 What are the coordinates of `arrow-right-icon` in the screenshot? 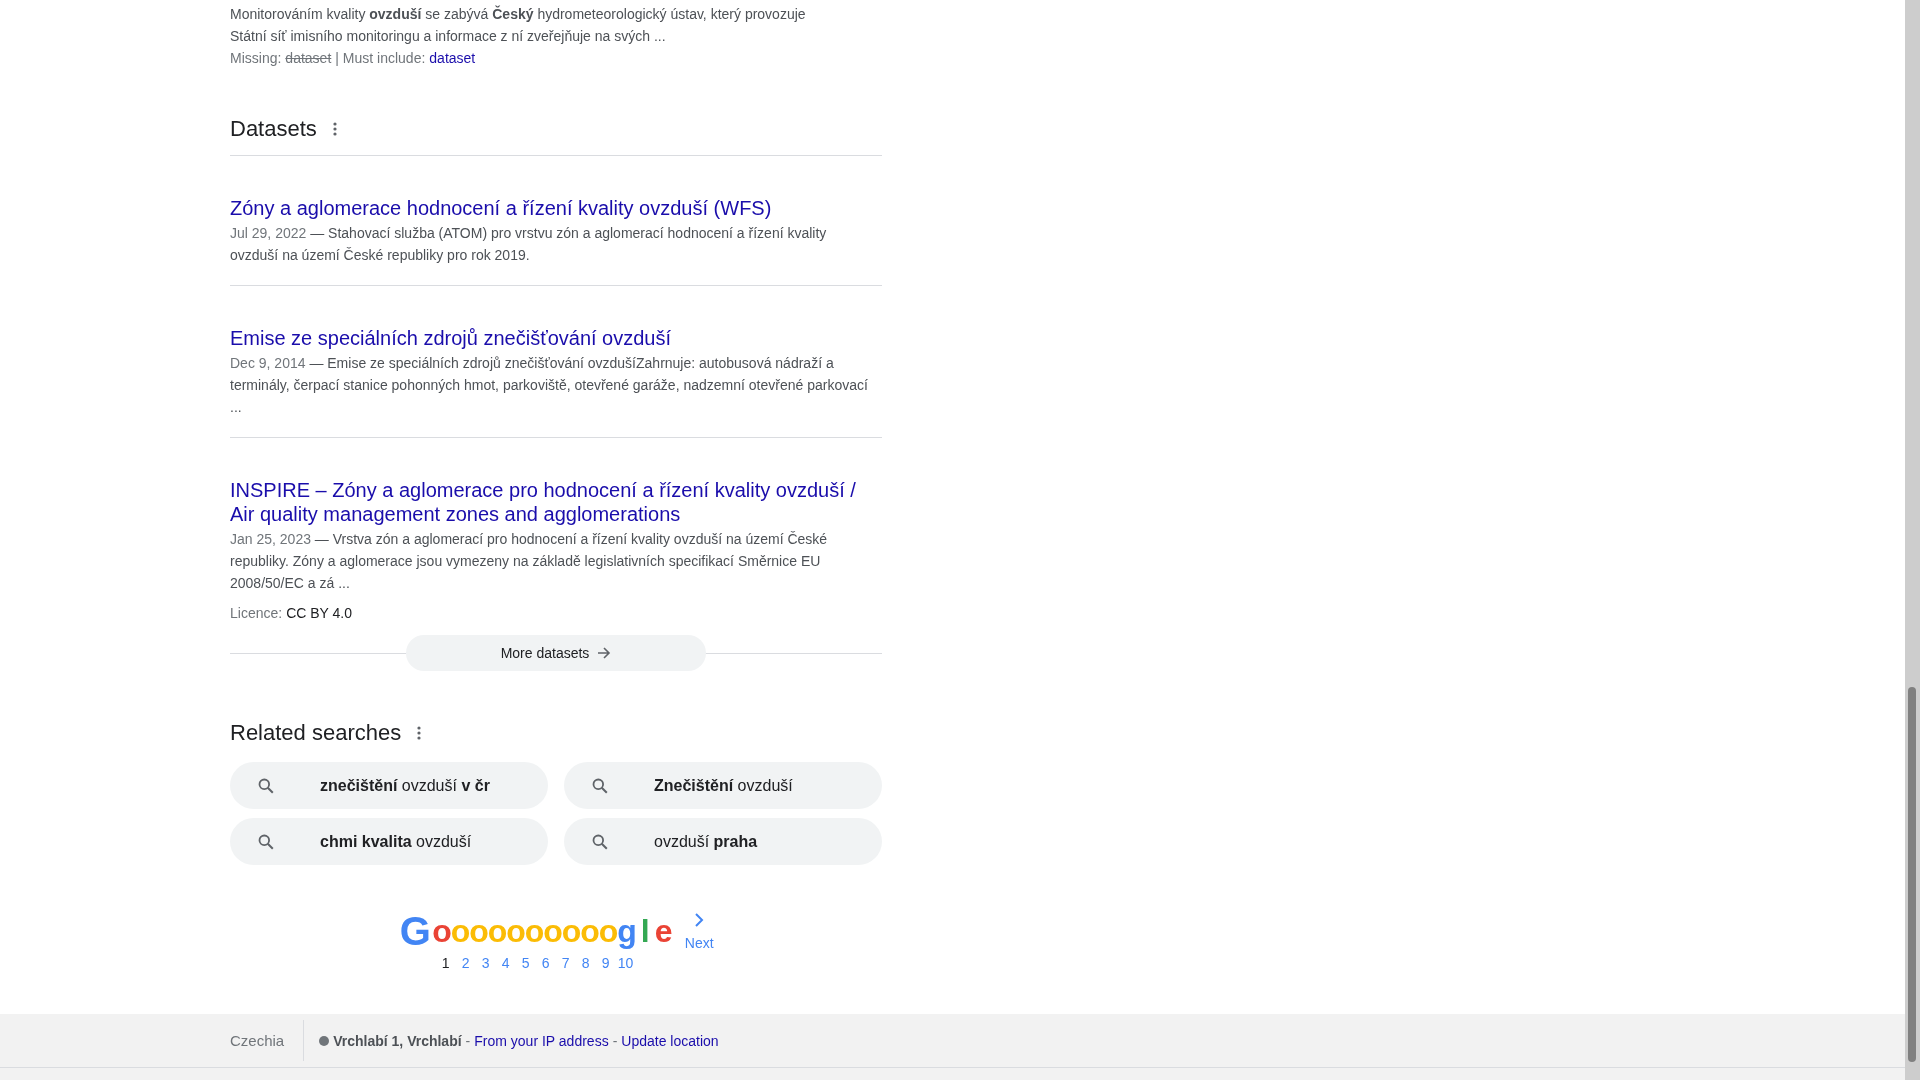 It's located at (604, 653).